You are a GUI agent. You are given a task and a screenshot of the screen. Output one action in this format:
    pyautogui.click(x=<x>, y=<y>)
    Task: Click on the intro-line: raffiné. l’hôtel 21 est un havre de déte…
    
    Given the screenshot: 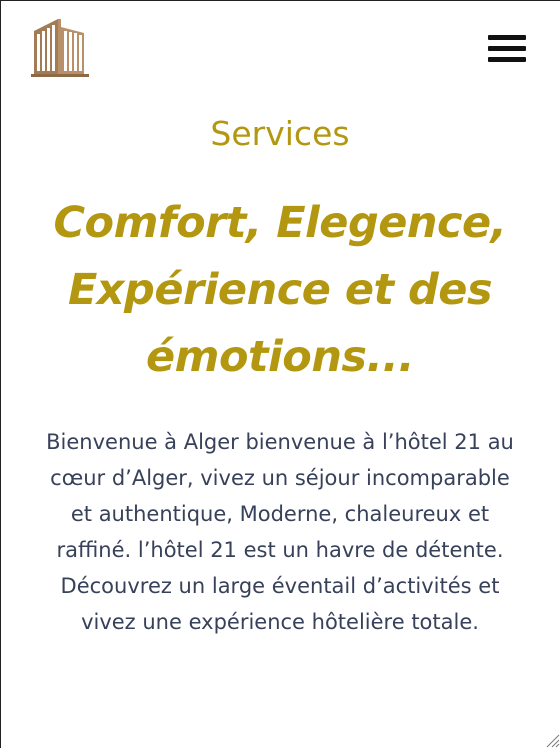 What is the action you would take?
    pyautogui.click(x=280, y=550)
    